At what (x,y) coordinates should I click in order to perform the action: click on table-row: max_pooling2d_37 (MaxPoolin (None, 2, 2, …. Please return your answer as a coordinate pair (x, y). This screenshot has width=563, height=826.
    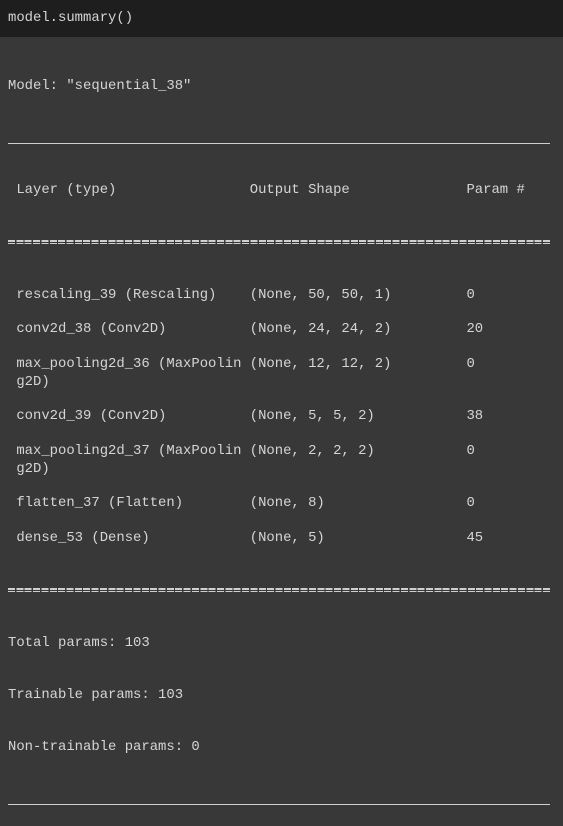
    Looking at the image, I should click on (285, 451).